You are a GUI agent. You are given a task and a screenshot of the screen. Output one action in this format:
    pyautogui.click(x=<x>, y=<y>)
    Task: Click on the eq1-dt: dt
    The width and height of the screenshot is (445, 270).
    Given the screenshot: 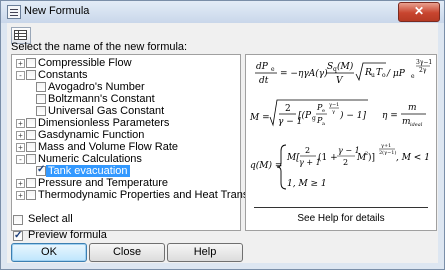 What is the action you would take?
    pyautogui.click(x=264, y=81)
    